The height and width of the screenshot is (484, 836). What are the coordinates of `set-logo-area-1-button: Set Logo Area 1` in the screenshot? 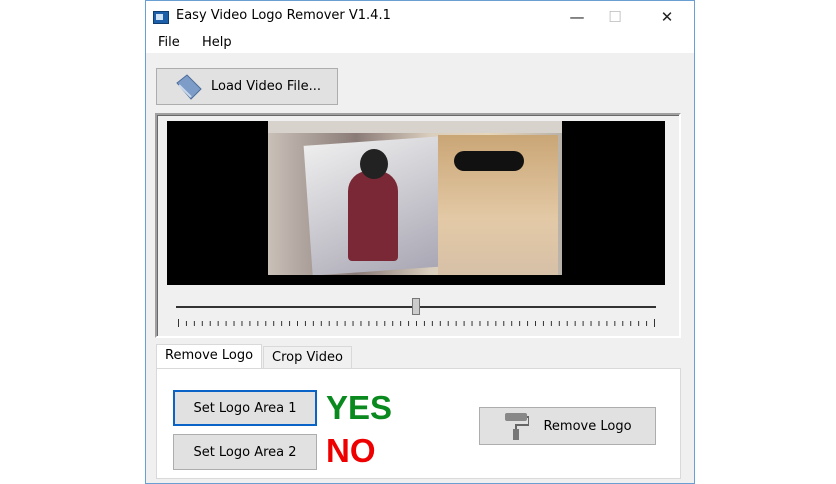 It's located at (245, 408).